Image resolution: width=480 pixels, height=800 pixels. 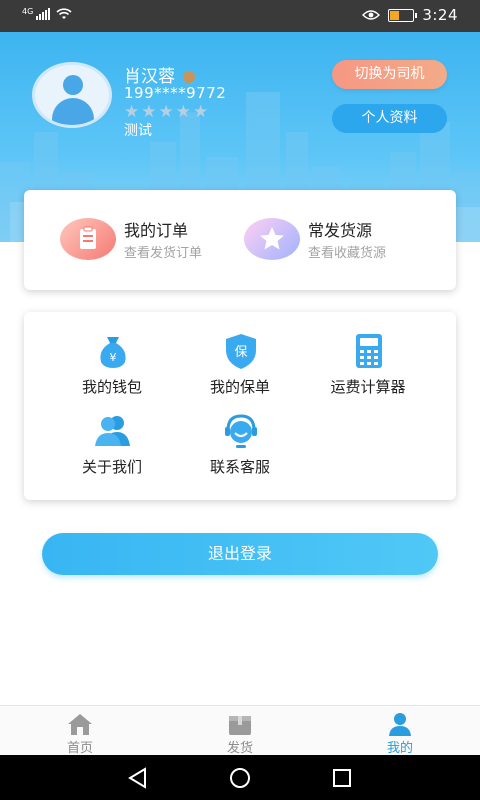 What do you see at coordinates (394, 15) in the screenshot?
I see `battery-fill` at bounding box center [394, 15].